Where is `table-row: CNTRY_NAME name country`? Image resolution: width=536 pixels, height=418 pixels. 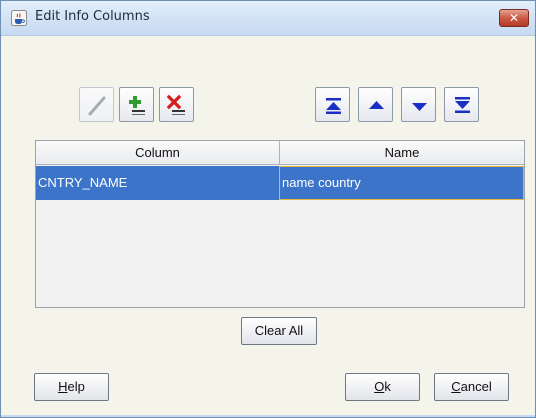 table-row: CNTRY_NAME name country is located at coordinates (280, 183).